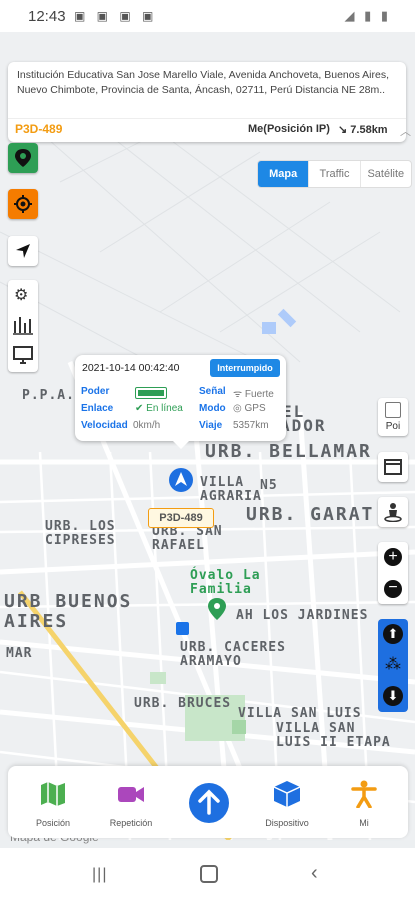 This screenshot has width=415, height=900. What do you see at coordinates (207, 16) in the screenshot?
I see `status-bar: 12:43 ▣ ▣ ▣ ▣ ◢ ▮ ▮` at bounding box center [207, 16].